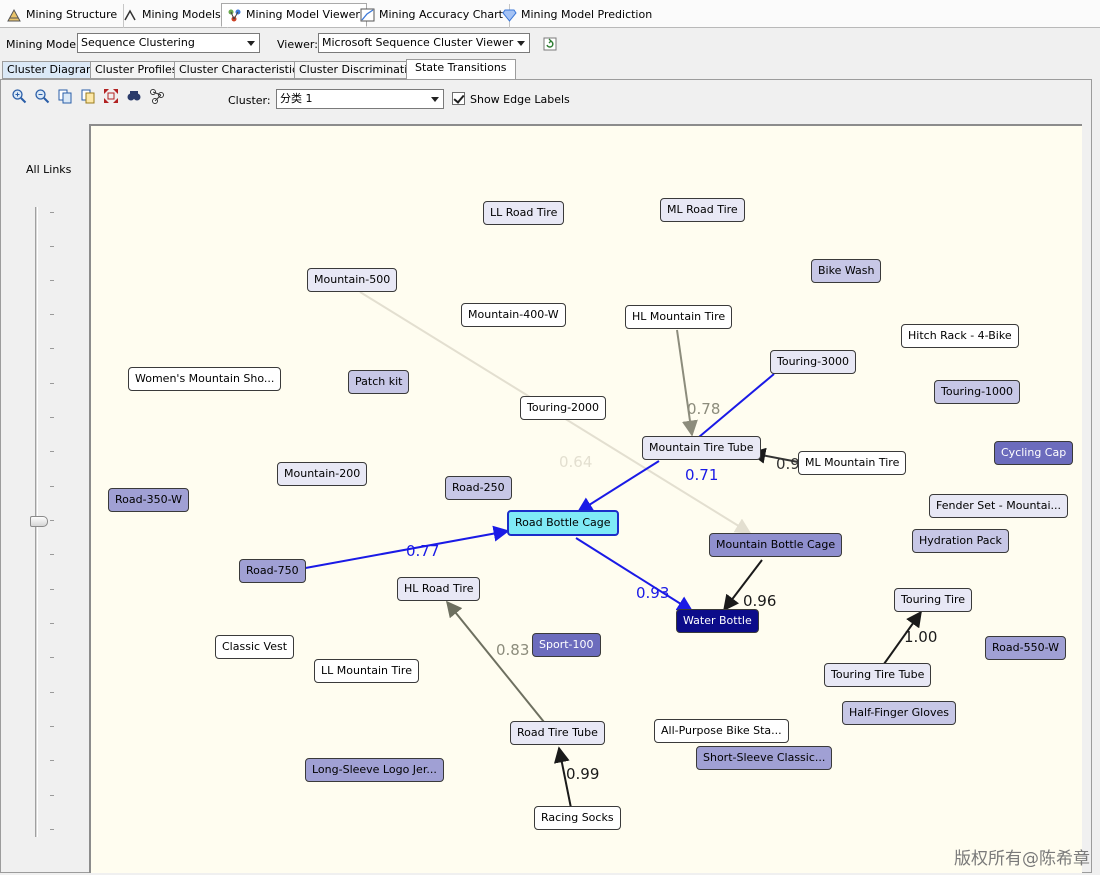 Image resolution: width=1100 pixels, height=875 pixels. What do you see at coordinates (322, 474) in the screenshot?
I see `node-mountain-200: Mountain-200` at bounding box center [322, 474].